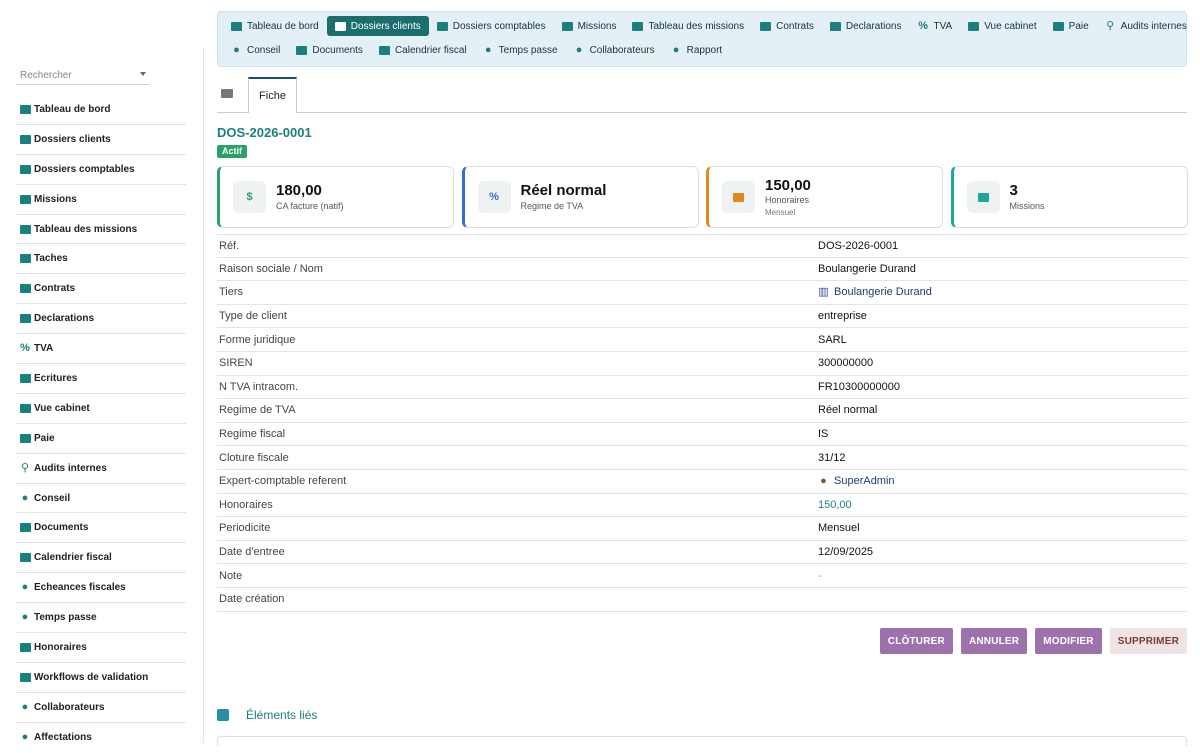 This screenshot has width=1200, height=753. Describe the element at coordinates (614, 50) in the screenshot. I see `tab-collaborateurs: ● Collaborateurs` at that location.